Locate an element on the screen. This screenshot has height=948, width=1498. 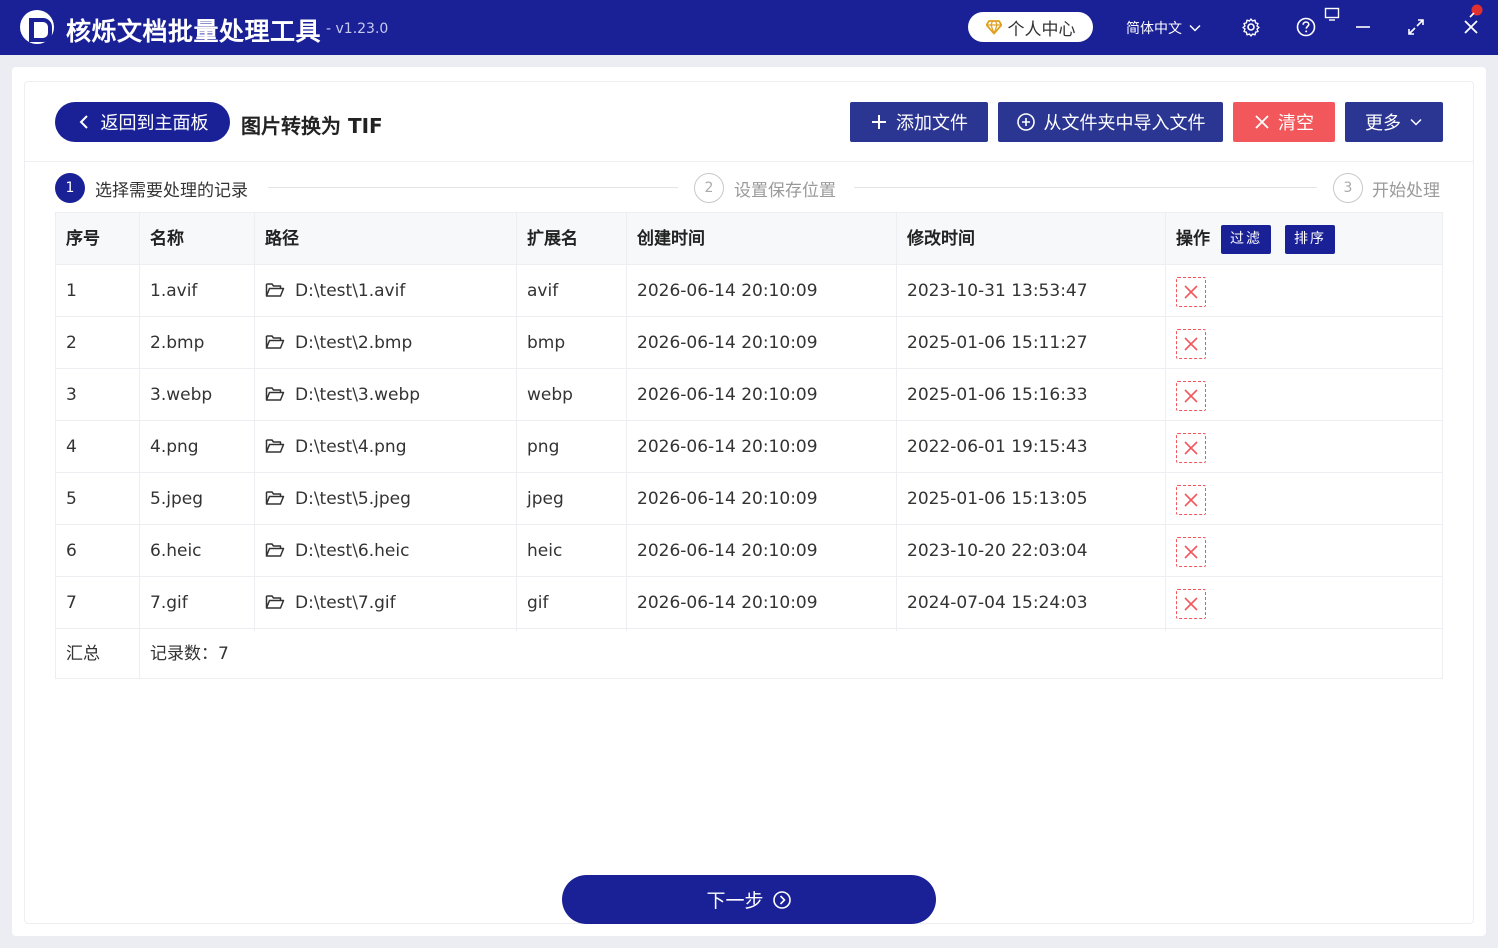
cell-path-text: D:\test\6.heic is located at coordinates (352, 551).